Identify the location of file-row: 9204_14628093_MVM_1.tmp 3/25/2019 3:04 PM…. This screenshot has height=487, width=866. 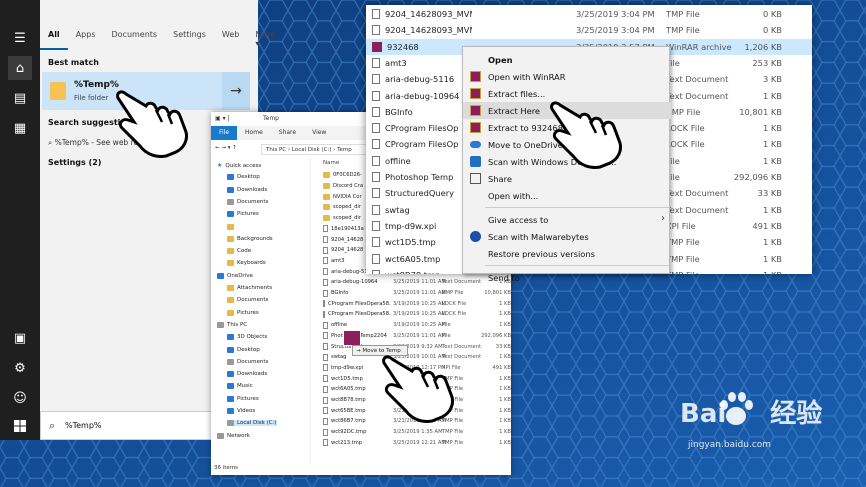
(589, 30).